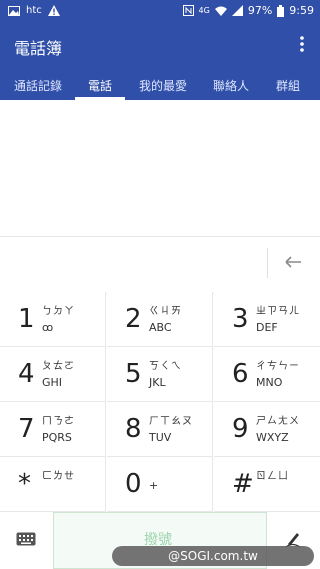  I want to click on key-digit: 6, so click(240, 374).